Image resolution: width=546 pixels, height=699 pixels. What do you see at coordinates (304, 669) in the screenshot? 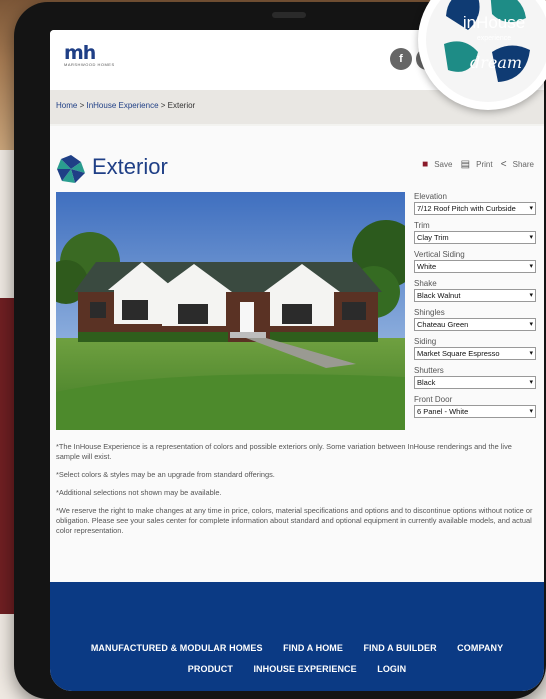
I see `footer-link-inhouse-experience: INHOUSE EXPERIENCE` at bounding box center [304, 669].